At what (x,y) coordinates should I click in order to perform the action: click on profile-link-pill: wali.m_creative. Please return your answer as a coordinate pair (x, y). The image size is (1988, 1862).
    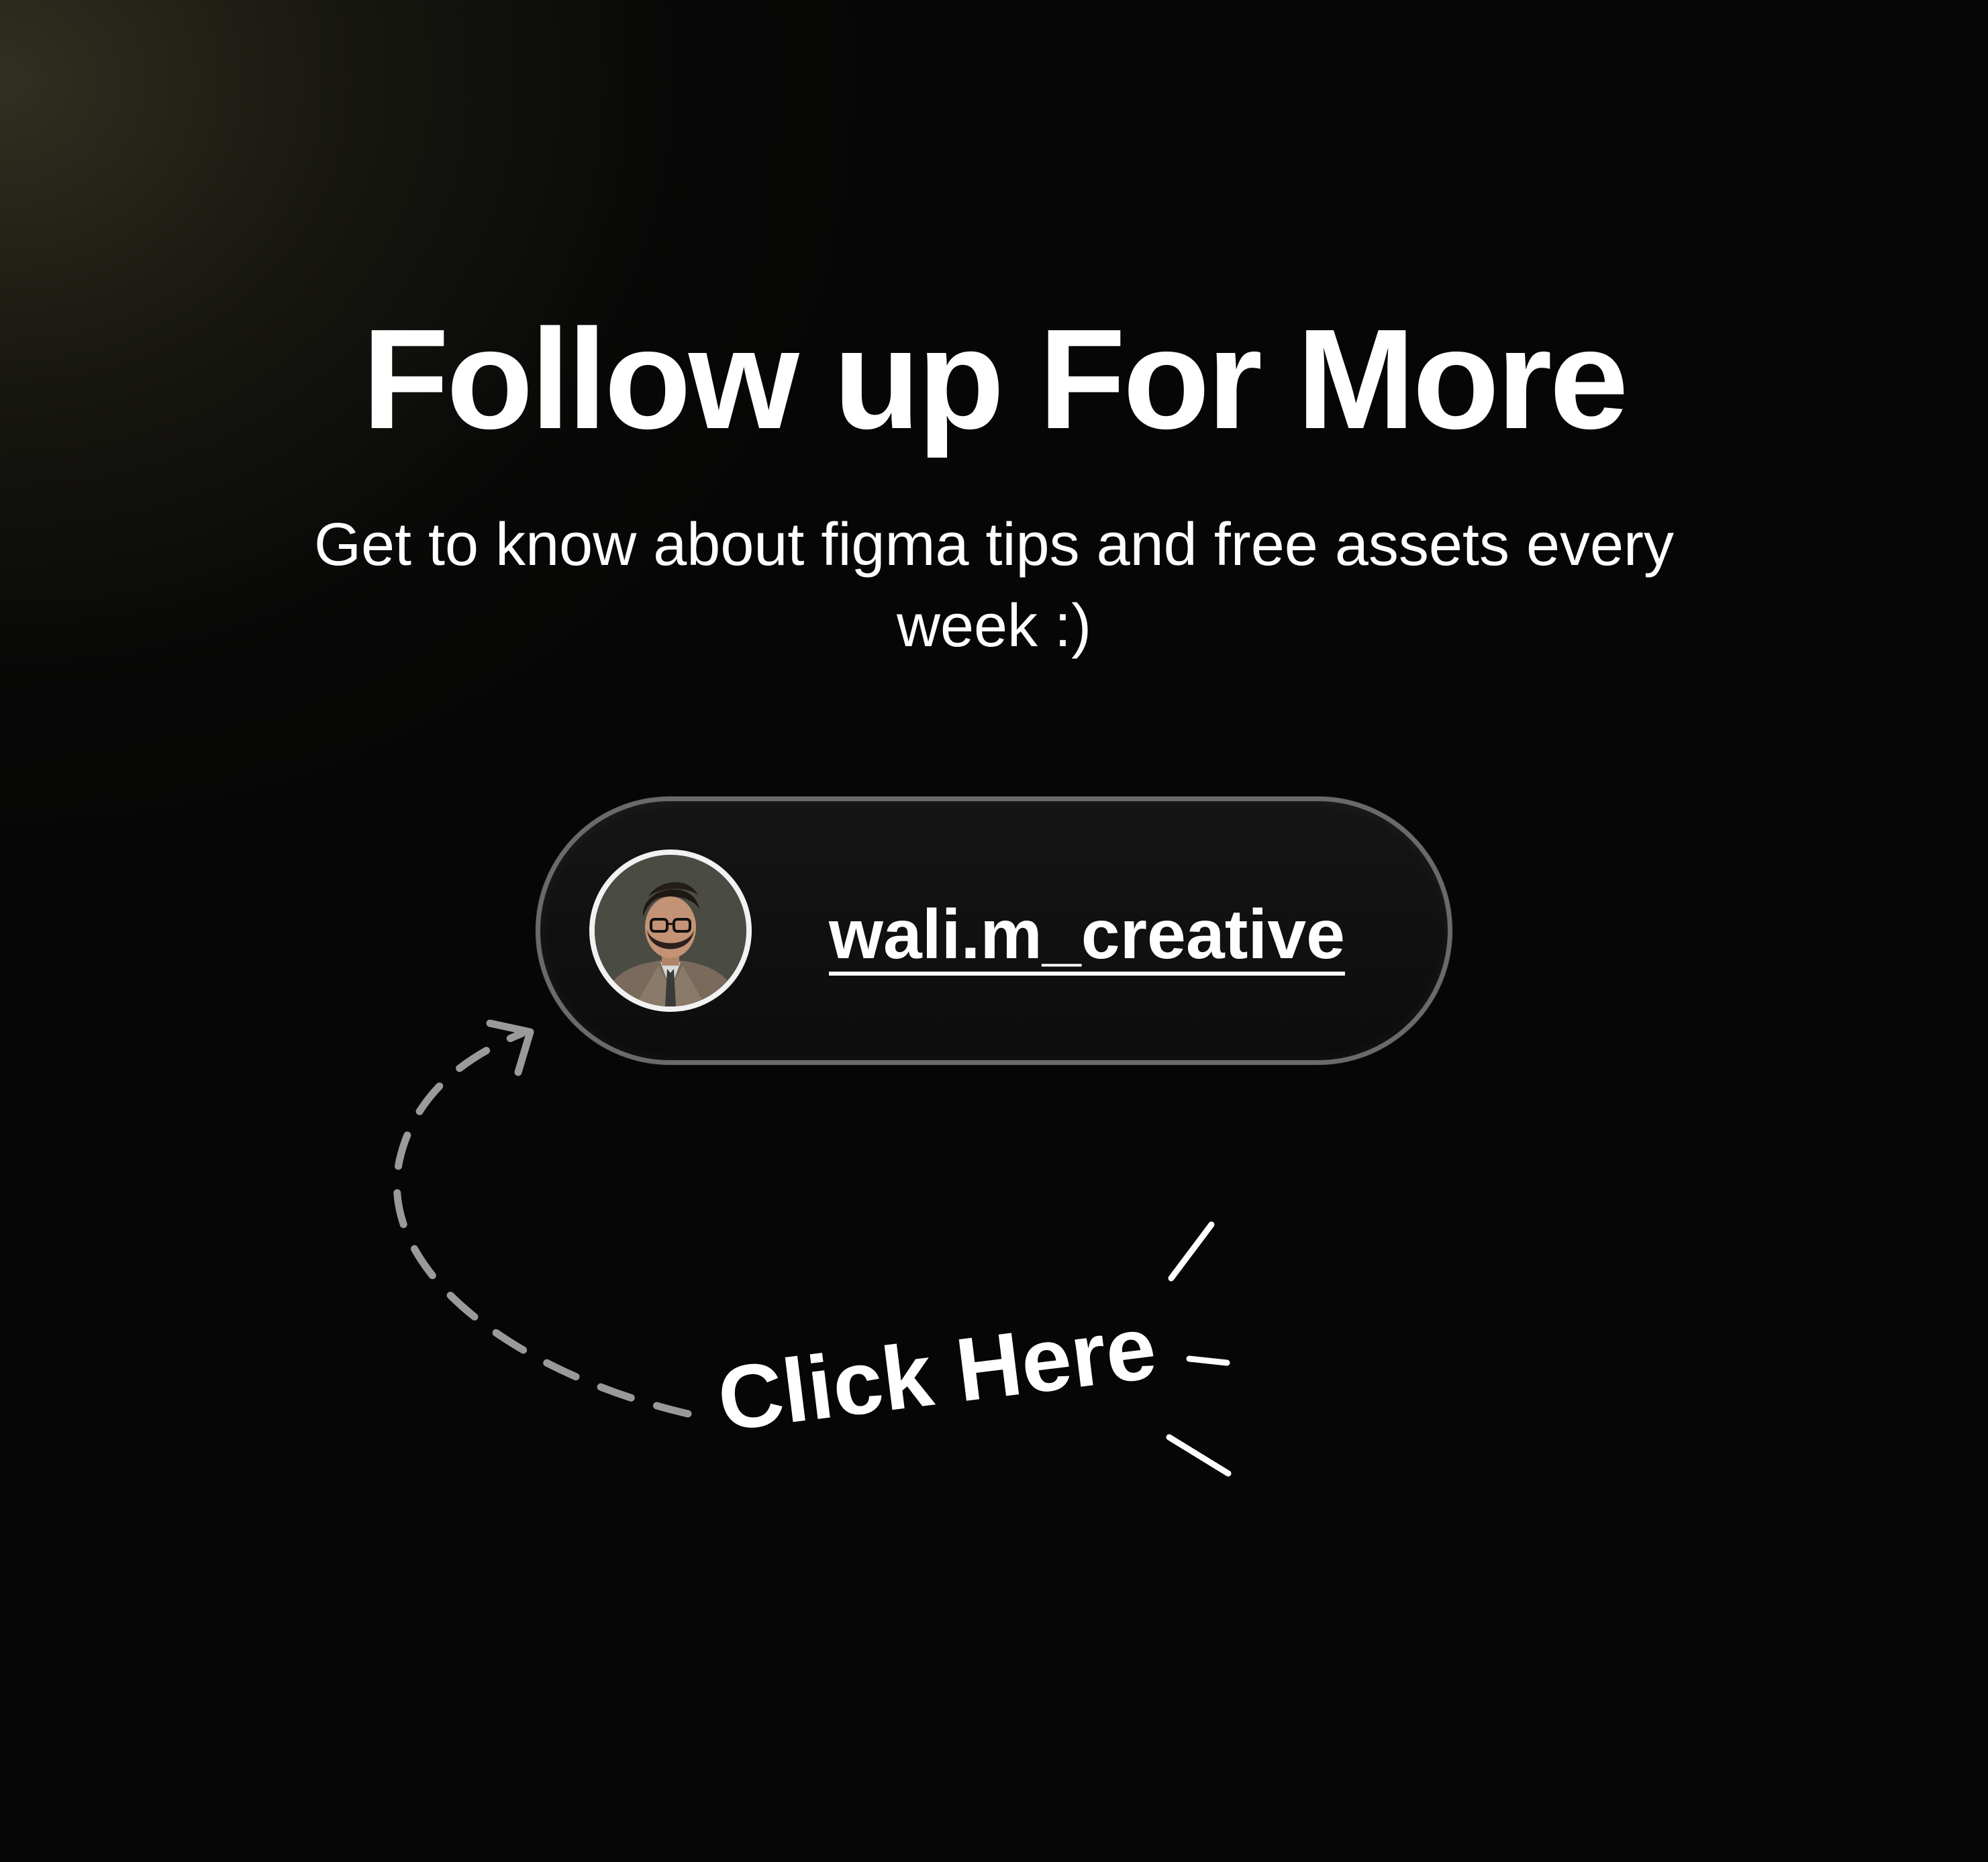
    Looking at the image, I should click on (994, 931).